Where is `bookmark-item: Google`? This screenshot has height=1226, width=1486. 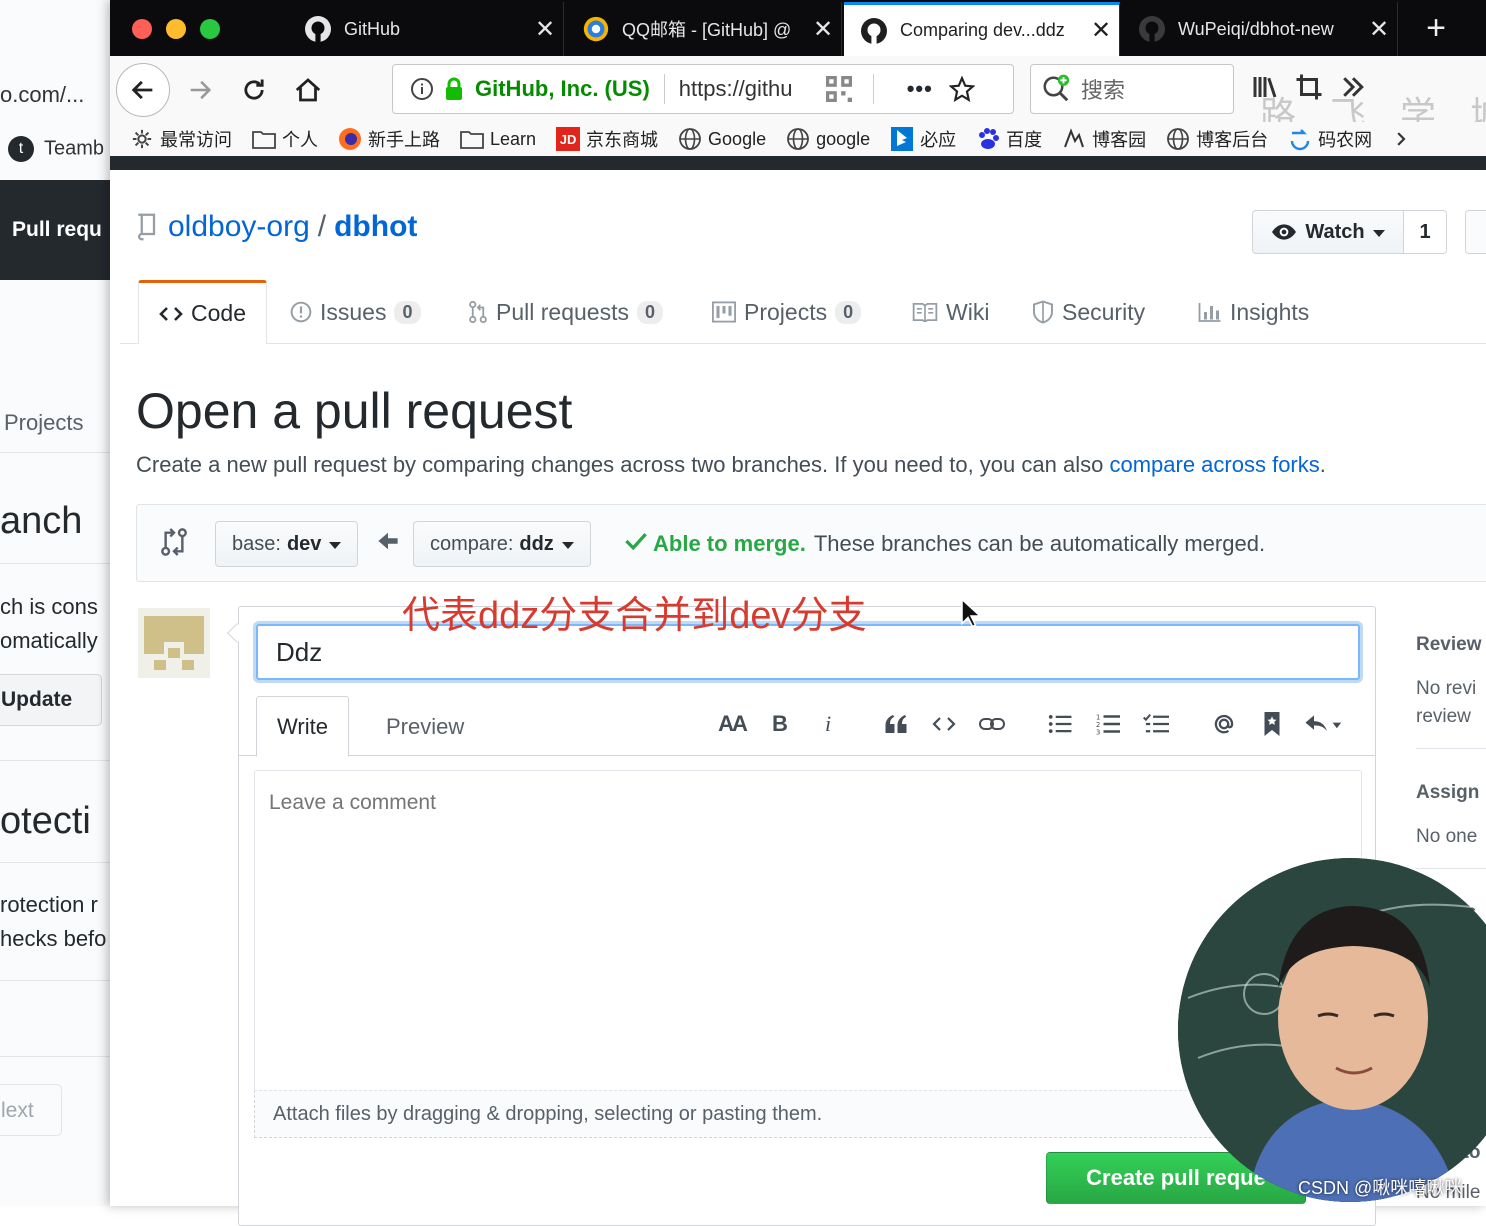
bookmark-item: Google is located at coordinates (722, 139).